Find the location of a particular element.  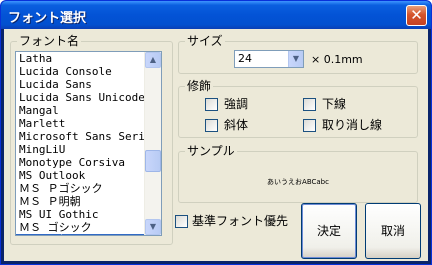

font-list-item: MS Outlook is located at coordinates (80, 175).